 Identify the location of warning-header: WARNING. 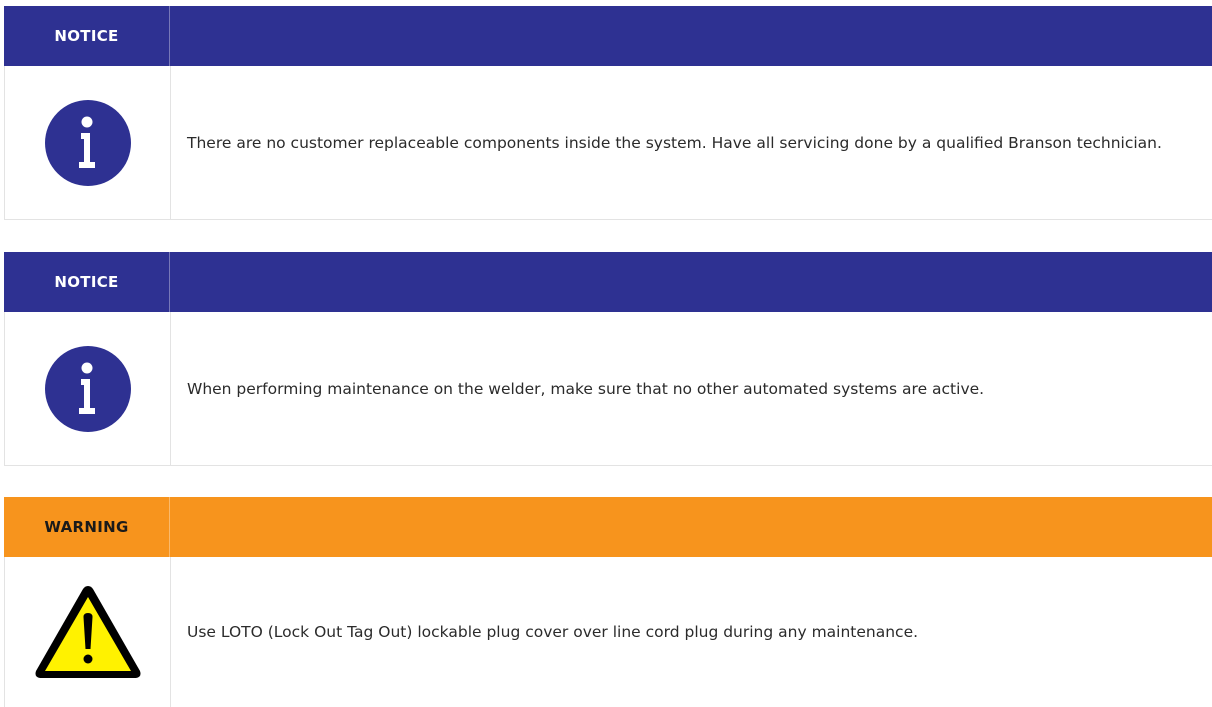
(608, 527).